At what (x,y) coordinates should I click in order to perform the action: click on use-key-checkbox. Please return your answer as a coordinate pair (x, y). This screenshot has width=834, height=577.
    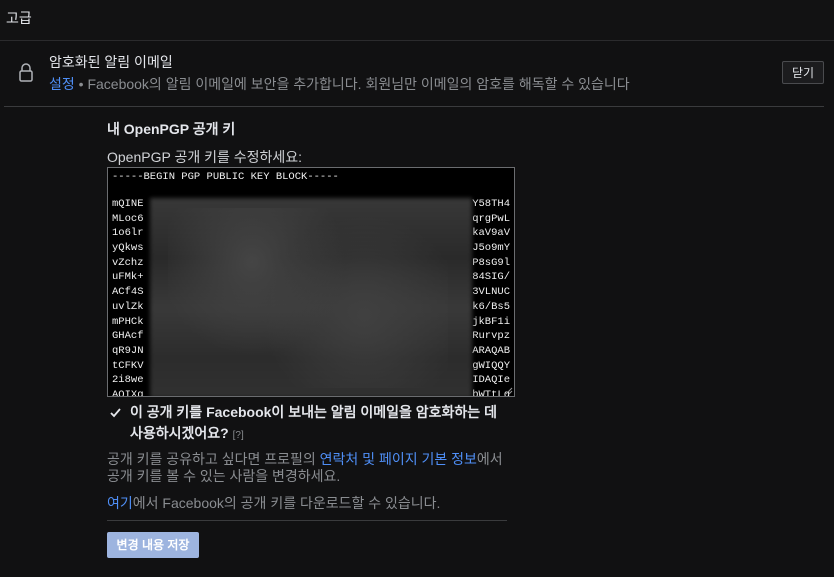
    Looking at the image, I should click on (116, 413).